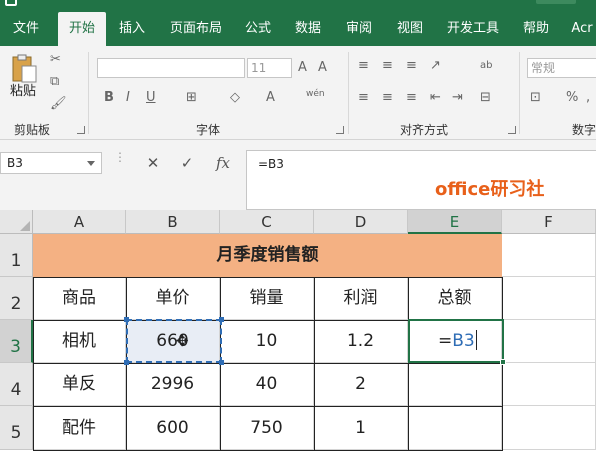 This screenshot has height=451, width=596. I want to click on row-header-4: 4, so click(16, 384).